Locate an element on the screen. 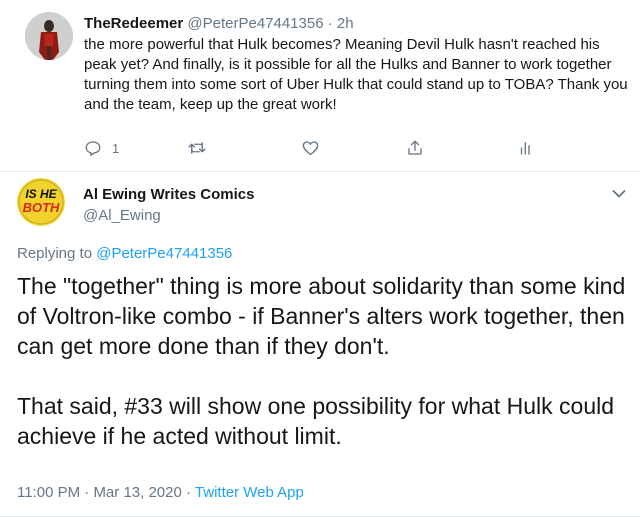 The height and width of the screenshot is (517, 640). avatar: IS HE BOTH is located at coordinates (41, 202).